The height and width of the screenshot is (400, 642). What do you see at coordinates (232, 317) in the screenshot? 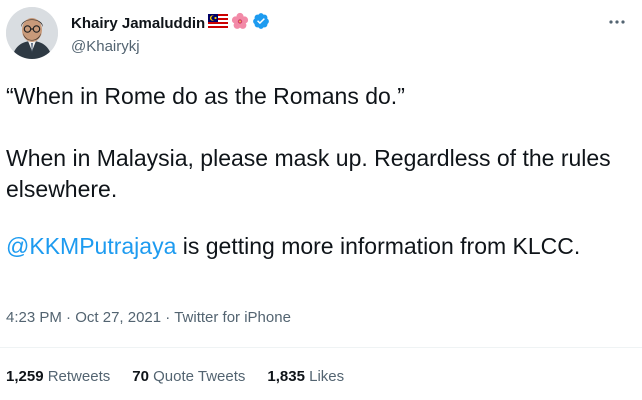
I see `tweet-source: Twitter for iPhone` at bounding box center [232, 317].